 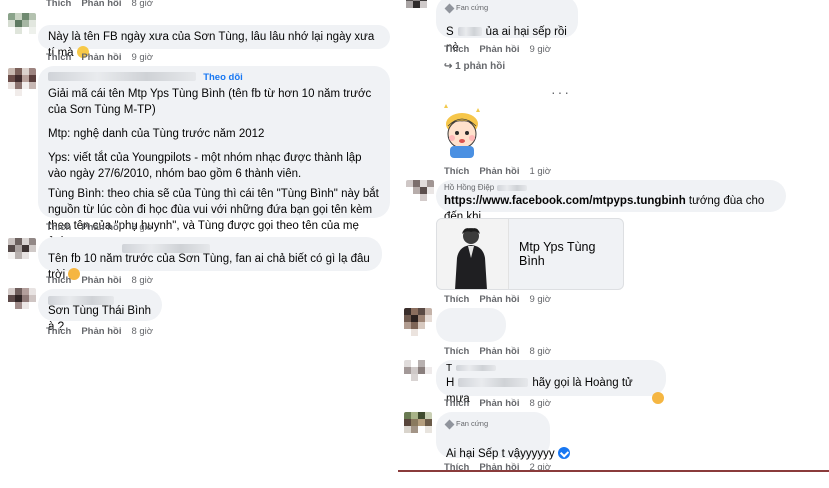 I want to click on person-photo-icon, so click(x=471, y=258).